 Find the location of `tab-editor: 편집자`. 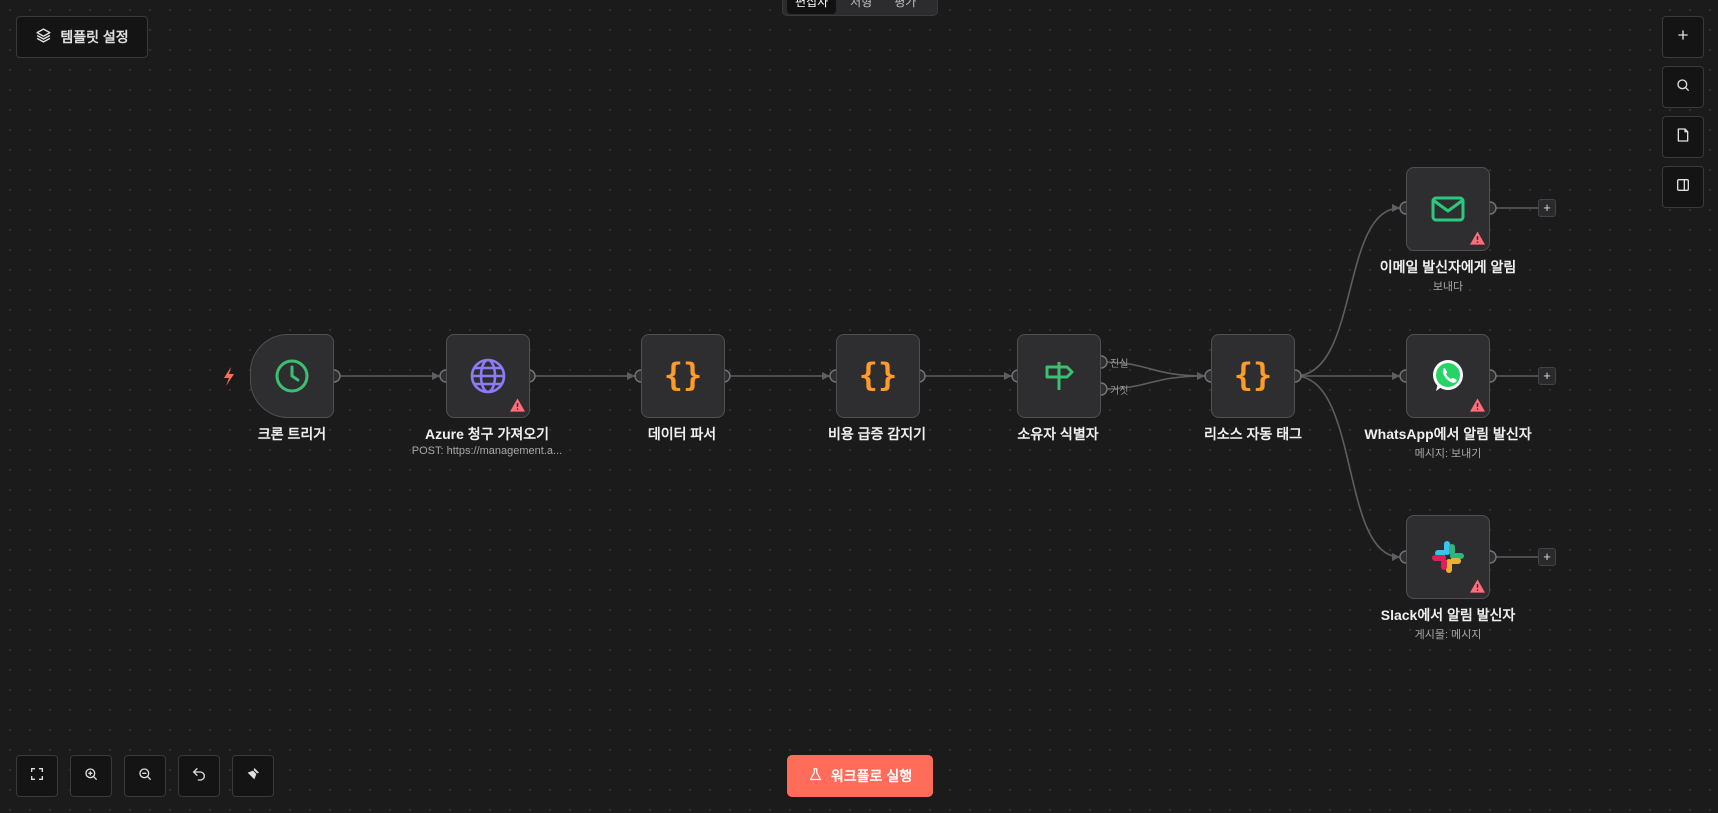

tab-editor: 편집자 is located at coordinates (812, 7).